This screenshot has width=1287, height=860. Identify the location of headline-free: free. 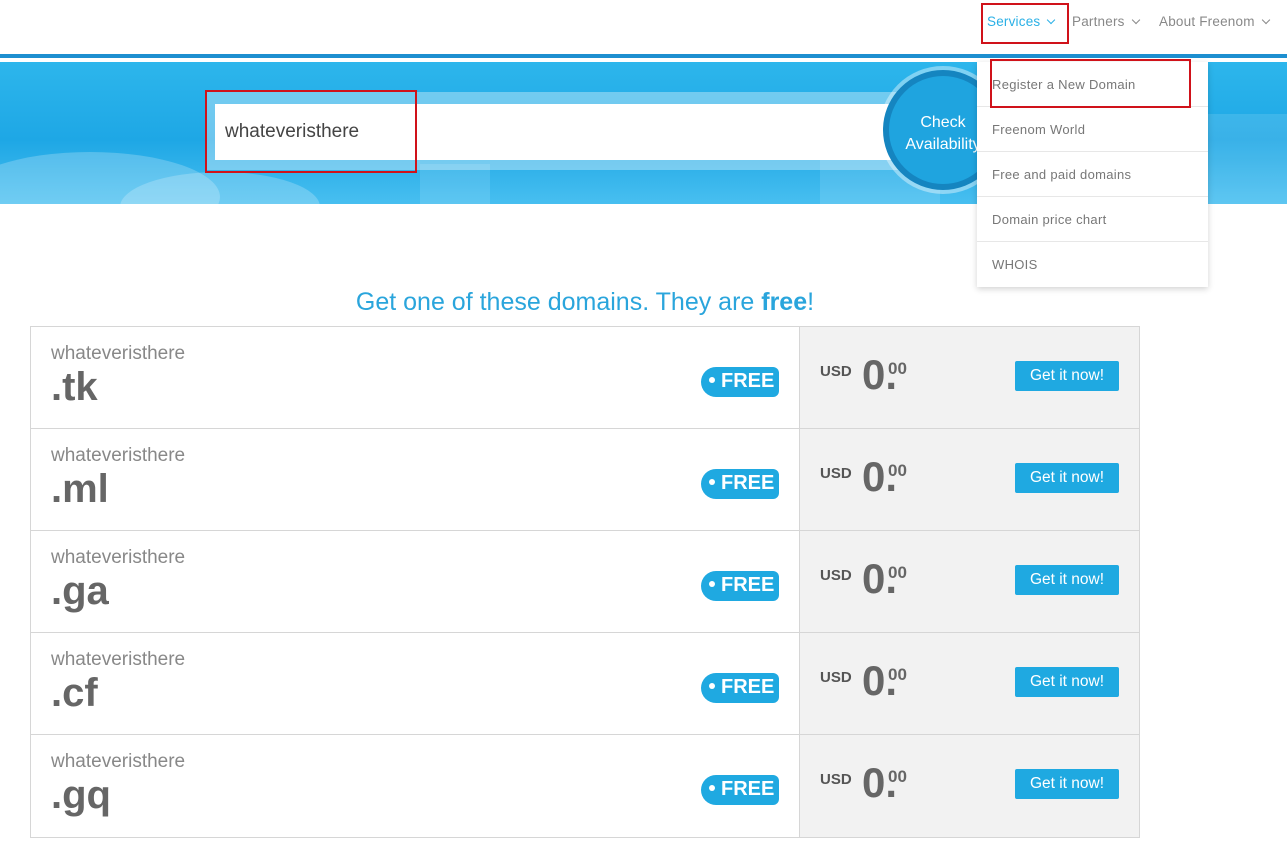
(784, 302).